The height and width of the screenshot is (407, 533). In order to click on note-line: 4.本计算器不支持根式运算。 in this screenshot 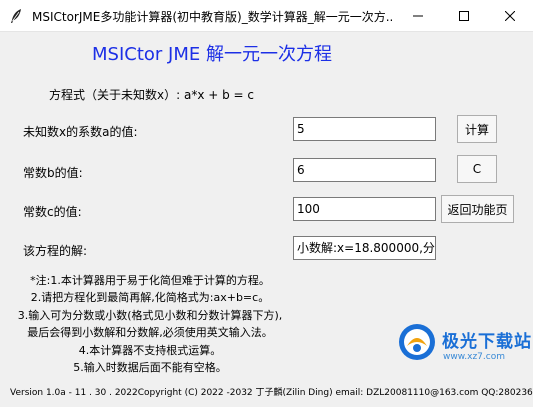, I will do `click(150, 350)`.